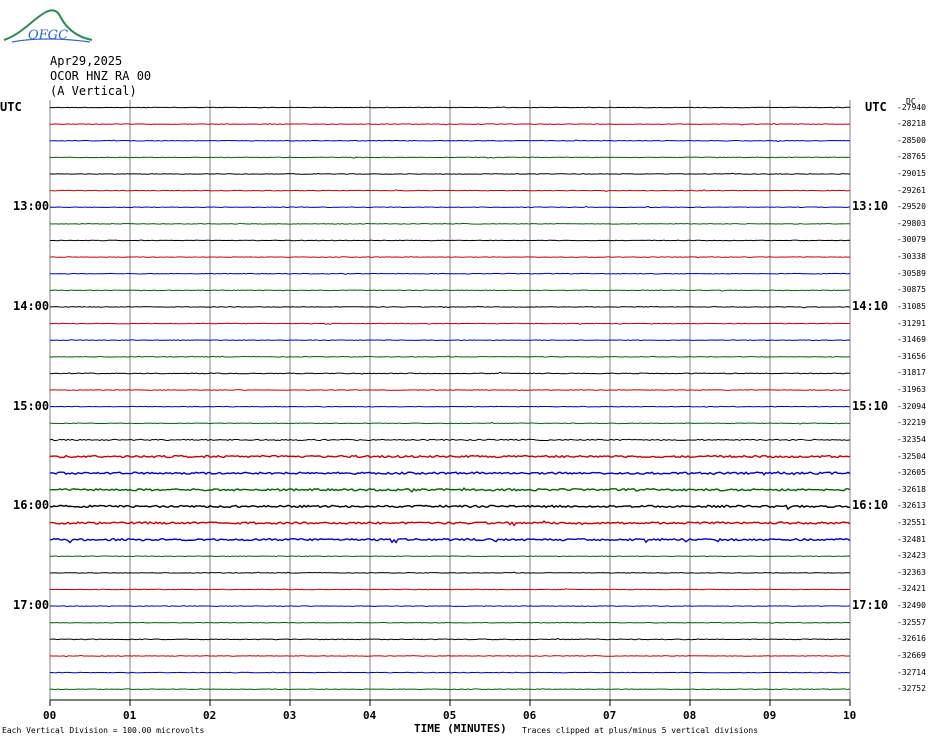 The width and height of the screenshot is (930, 744). Describe the element at coordinates (130, 715) in the screenshot. I see `x-tick-label: 01` at that location.